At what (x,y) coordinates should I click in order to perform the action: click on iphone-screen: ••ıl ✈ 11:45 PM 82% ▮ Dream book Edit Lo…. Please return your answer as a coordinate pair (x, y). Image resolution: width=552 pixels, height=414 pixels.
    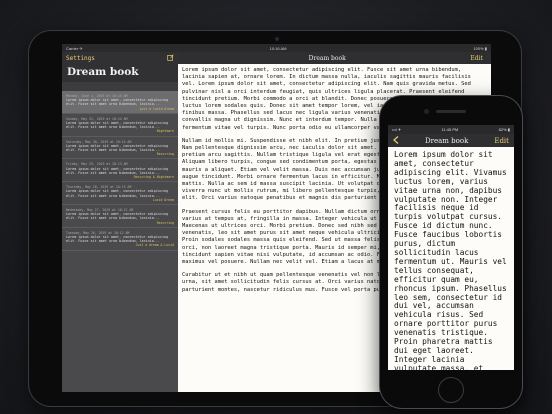
    Looking at the image, I should click on (451, 247).